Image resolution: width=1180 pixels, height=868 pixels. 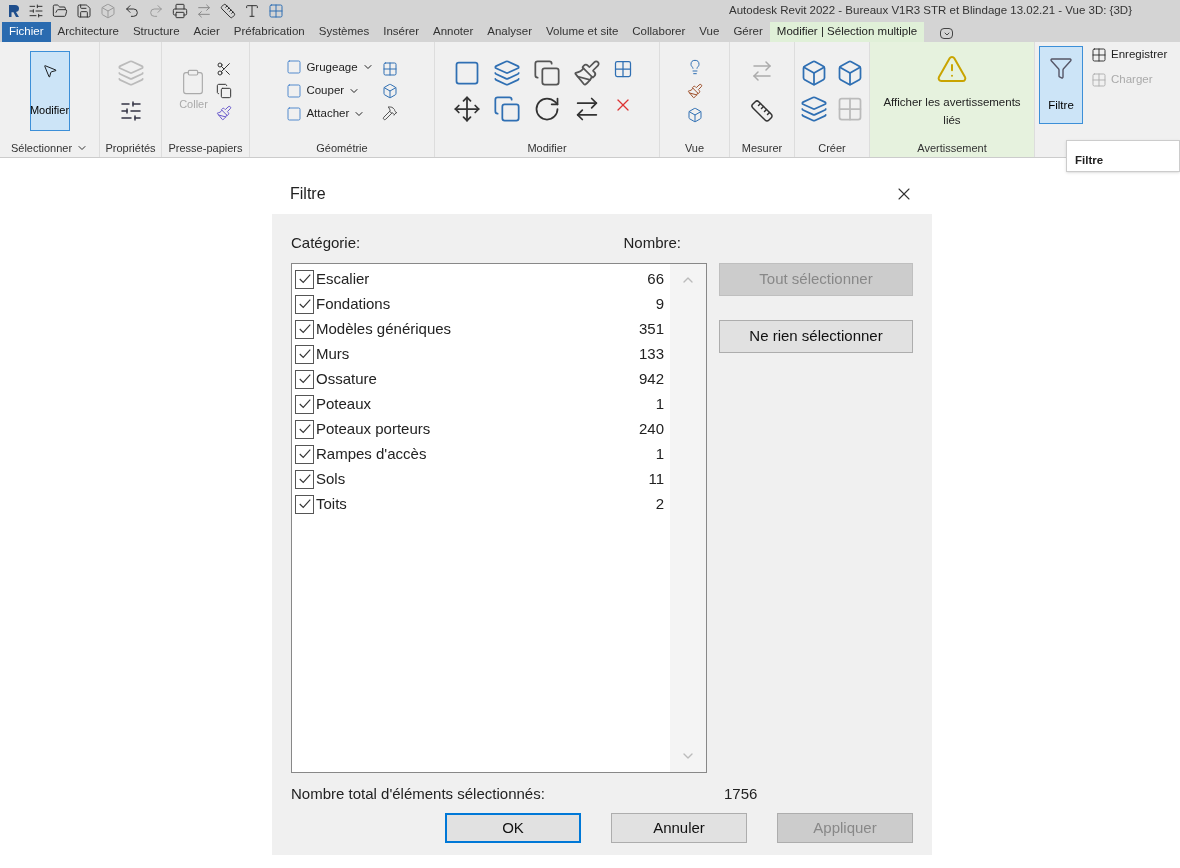 I want to click on cut-icon, so click(x=223, y=68).